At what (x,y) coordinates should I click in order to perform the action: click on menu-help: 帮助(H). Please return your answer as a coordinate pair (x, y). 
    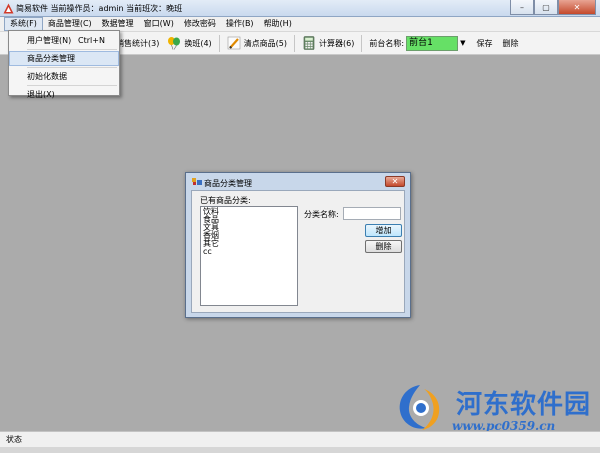
    Looking at the image, I should click on (278, 24).